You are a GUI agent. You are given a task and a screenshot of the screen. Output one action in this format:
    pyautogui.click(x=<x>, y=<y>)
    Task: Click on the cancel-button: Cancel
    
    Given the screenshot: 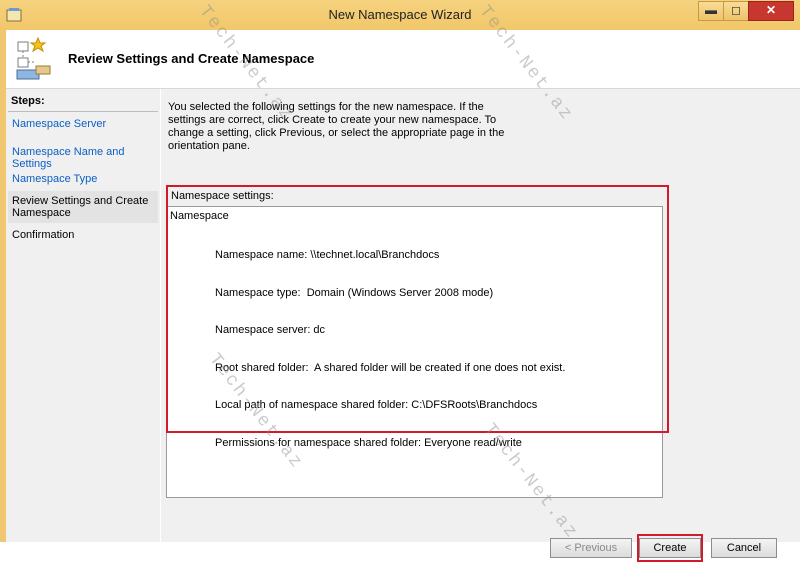 What is the action you would take?
    pyautogui.click(x=744, y=548)
    